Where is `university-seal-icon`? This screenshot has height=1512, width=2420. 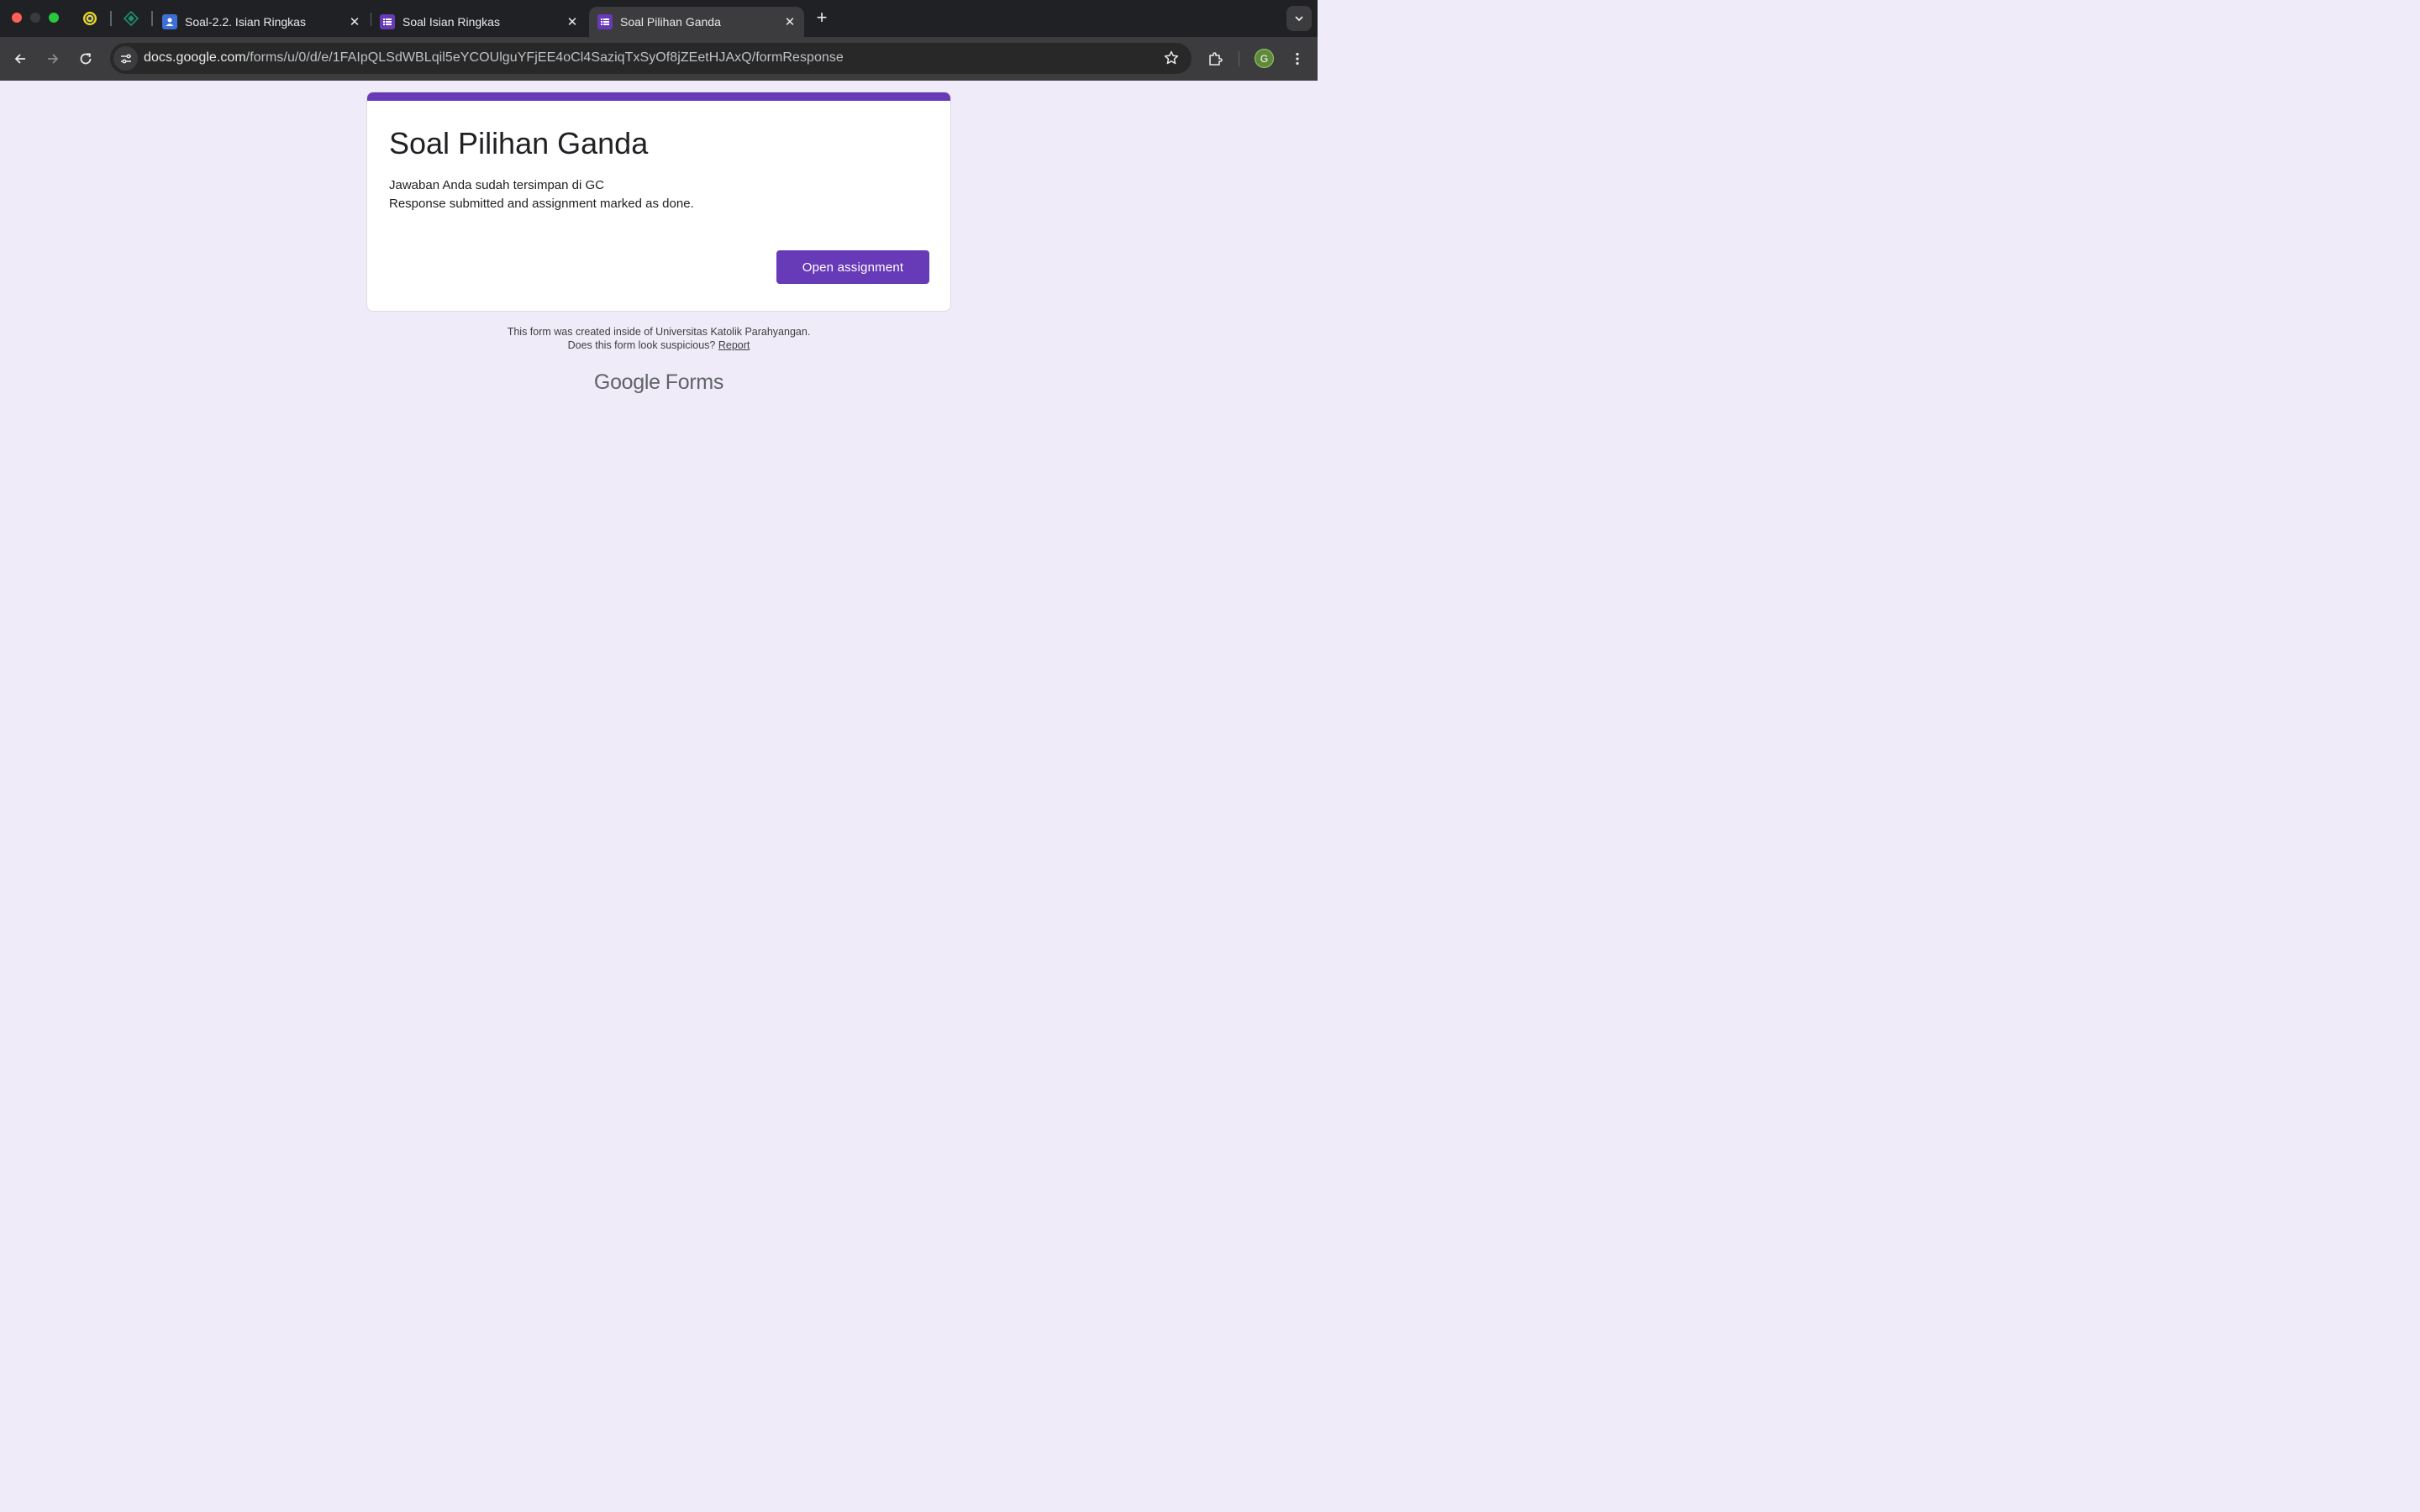 university-seal-icon is located at coordinates (90, 18).